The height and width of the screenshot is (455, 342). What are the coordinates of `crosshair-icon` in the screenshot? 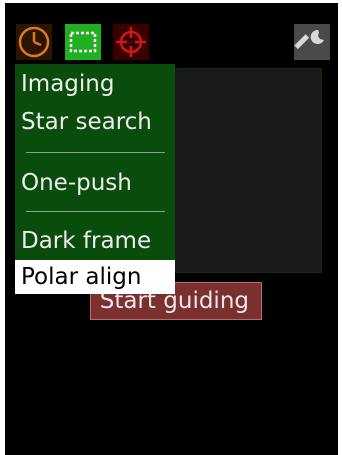 It's located at (131, 42).